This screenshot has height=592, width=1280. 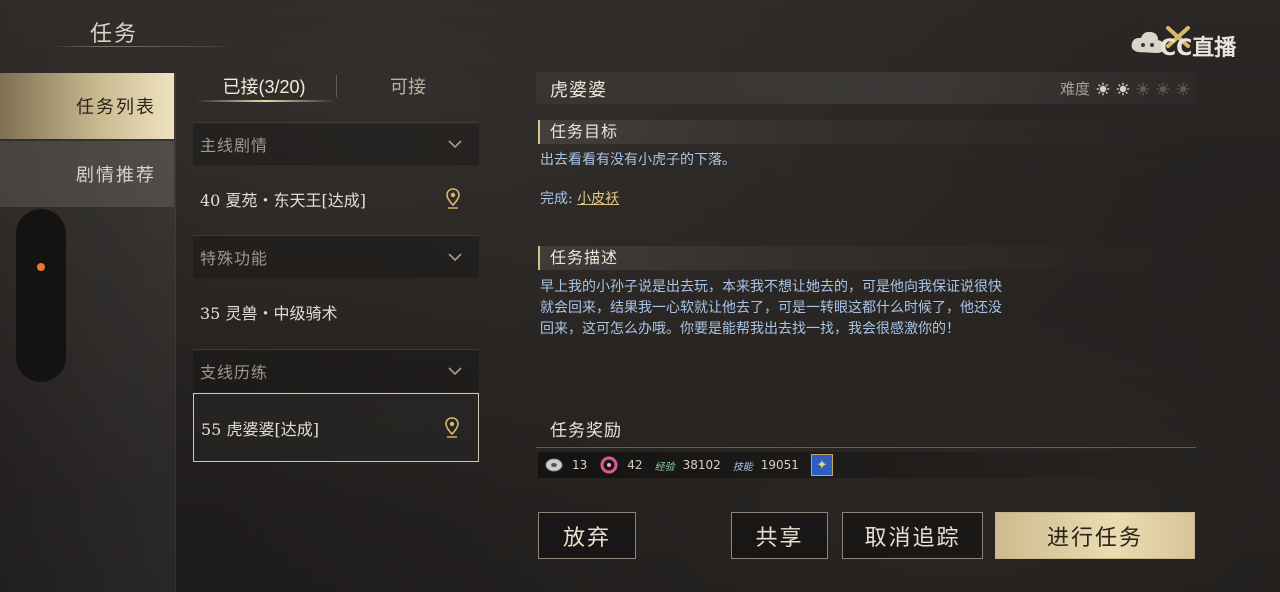 What do you see at coordinates (114, 34) in the screenshot?
I see `page-title: 任务` at bounding box center [114, 34].